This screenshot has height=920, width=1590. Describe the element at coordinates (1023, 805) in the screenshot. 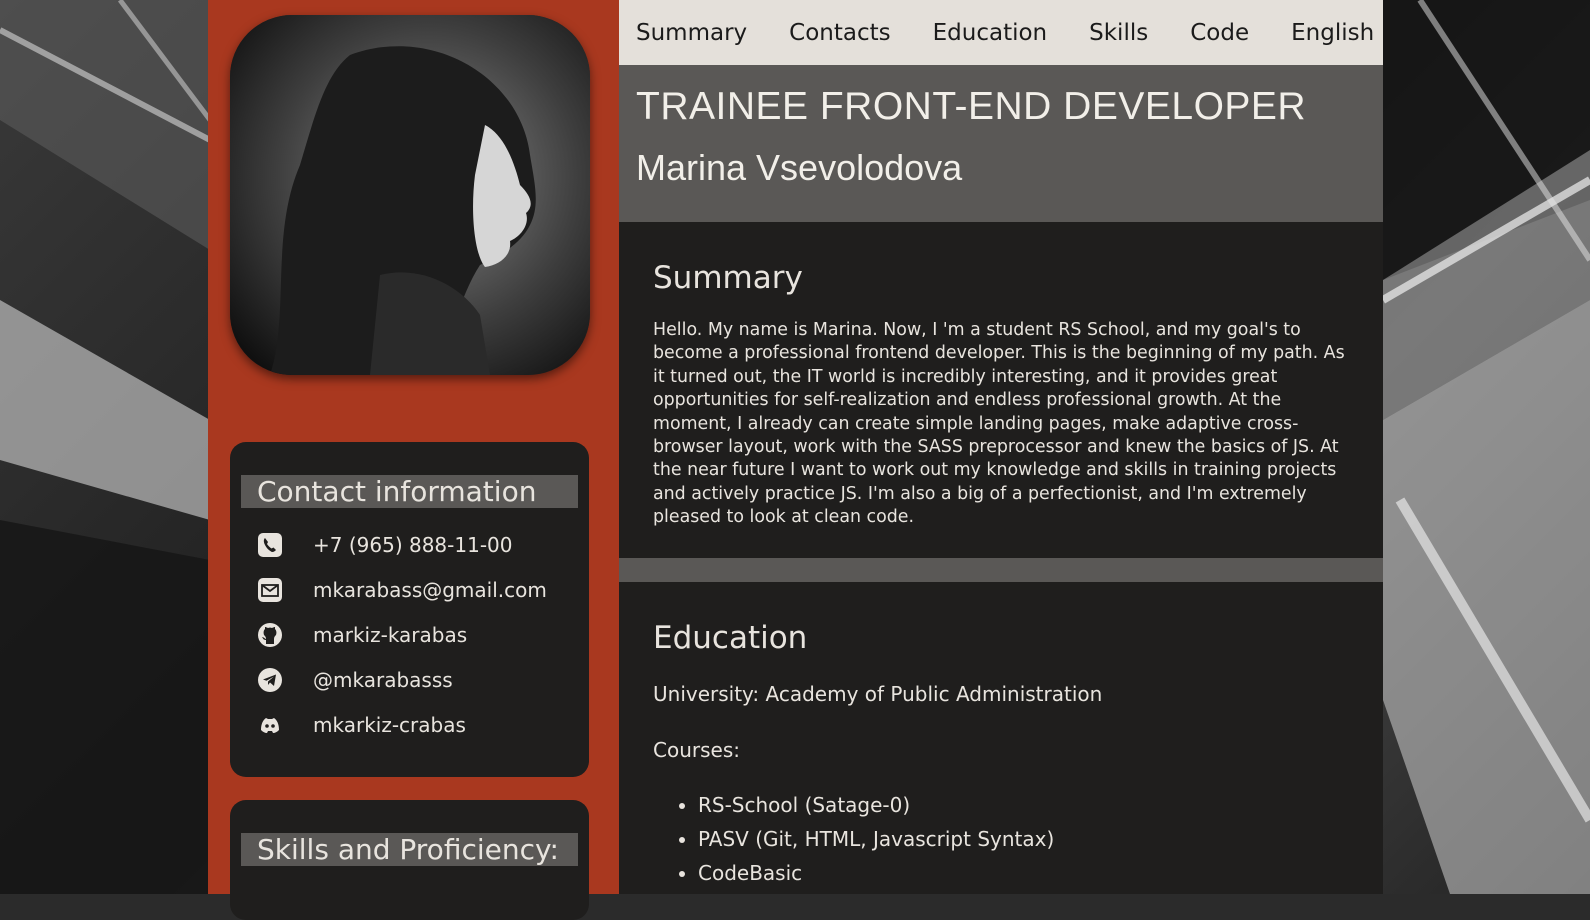

I see `course-item: RS-School (Satage-0)` at that location.